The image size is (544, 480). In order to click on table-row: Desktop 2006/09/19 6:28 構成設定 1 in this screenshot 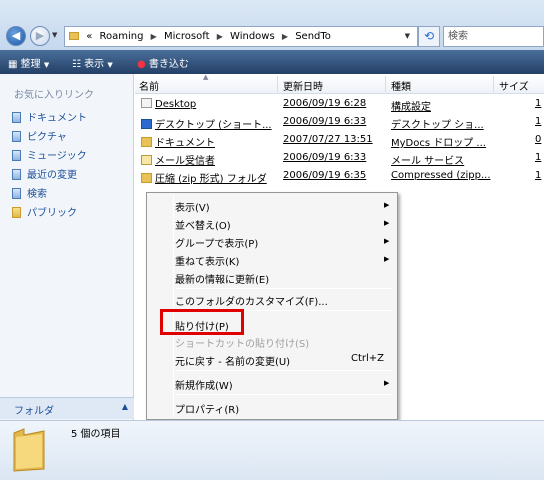, I will do `click(339, 104)`.